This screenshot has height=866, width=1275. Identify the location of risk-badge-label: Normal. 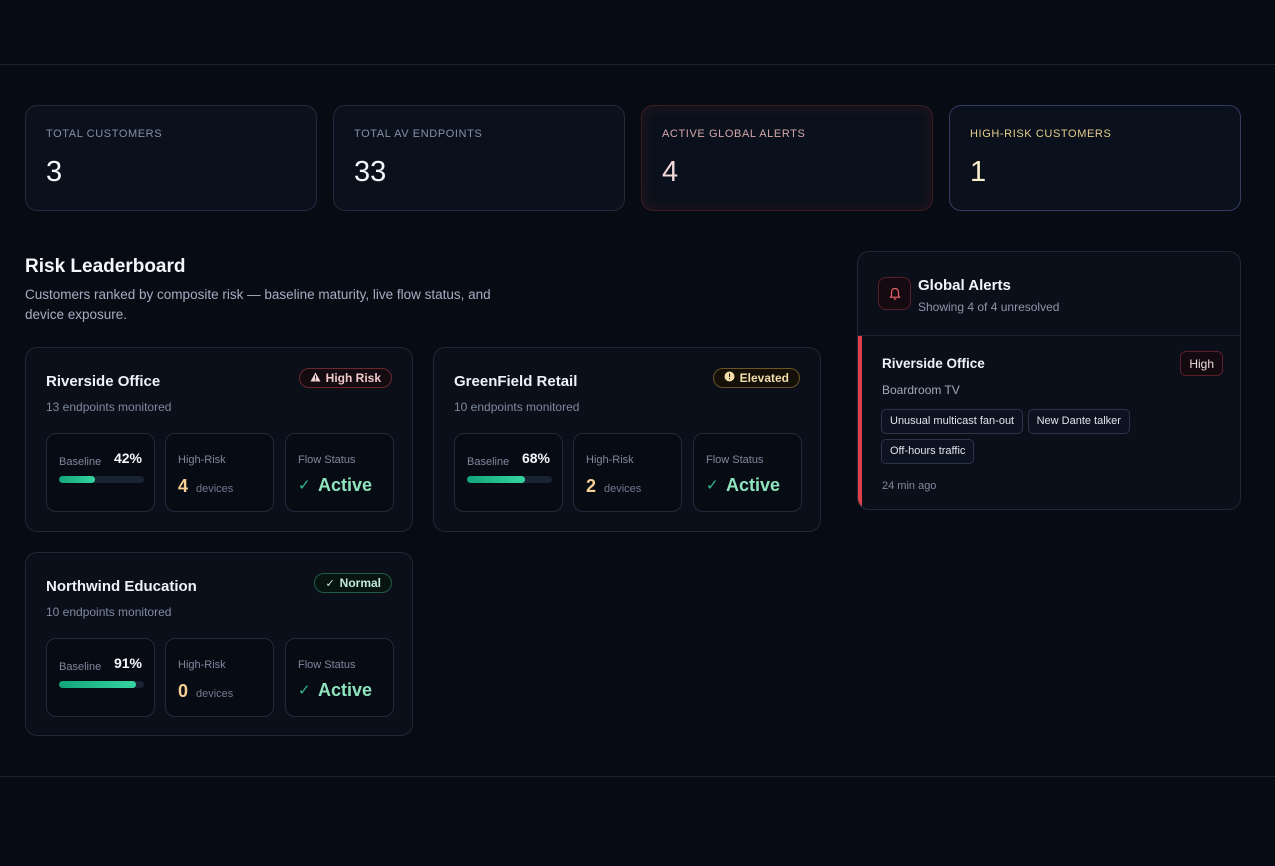
(360, 583).